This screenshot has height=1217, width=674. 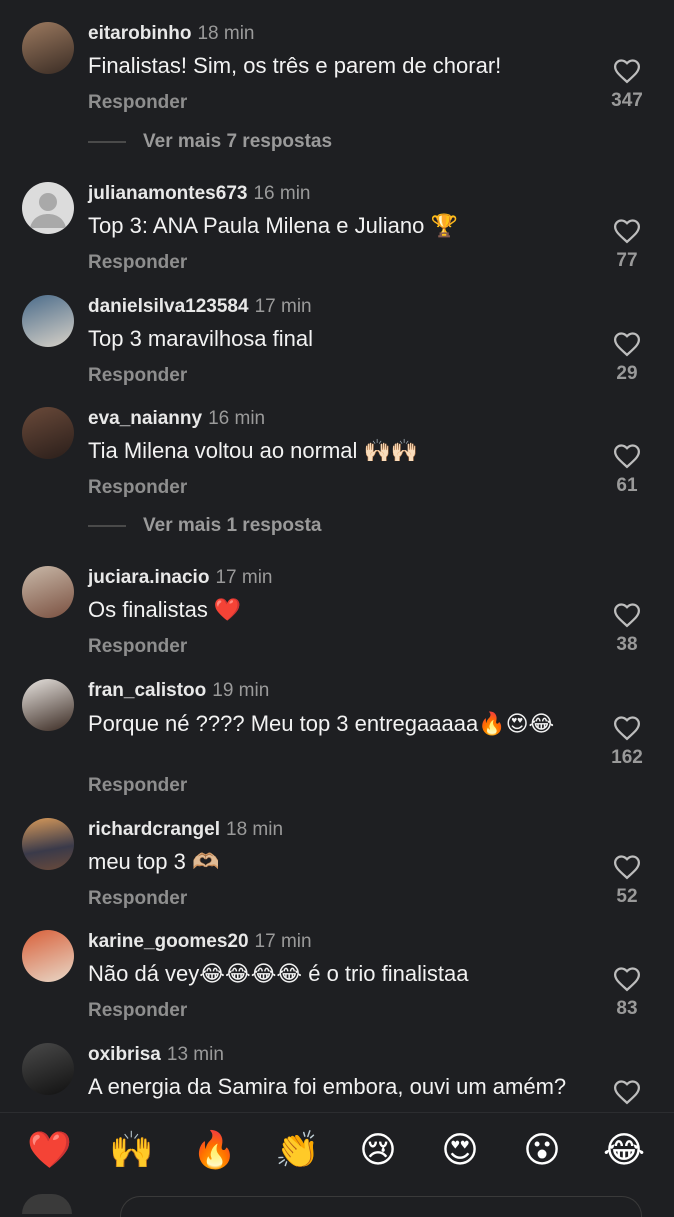 What do you see at coordinates (542, 1151) in the screenshot?
I see `emoji-surprised: 😮` at bounding box center [542, 1151].